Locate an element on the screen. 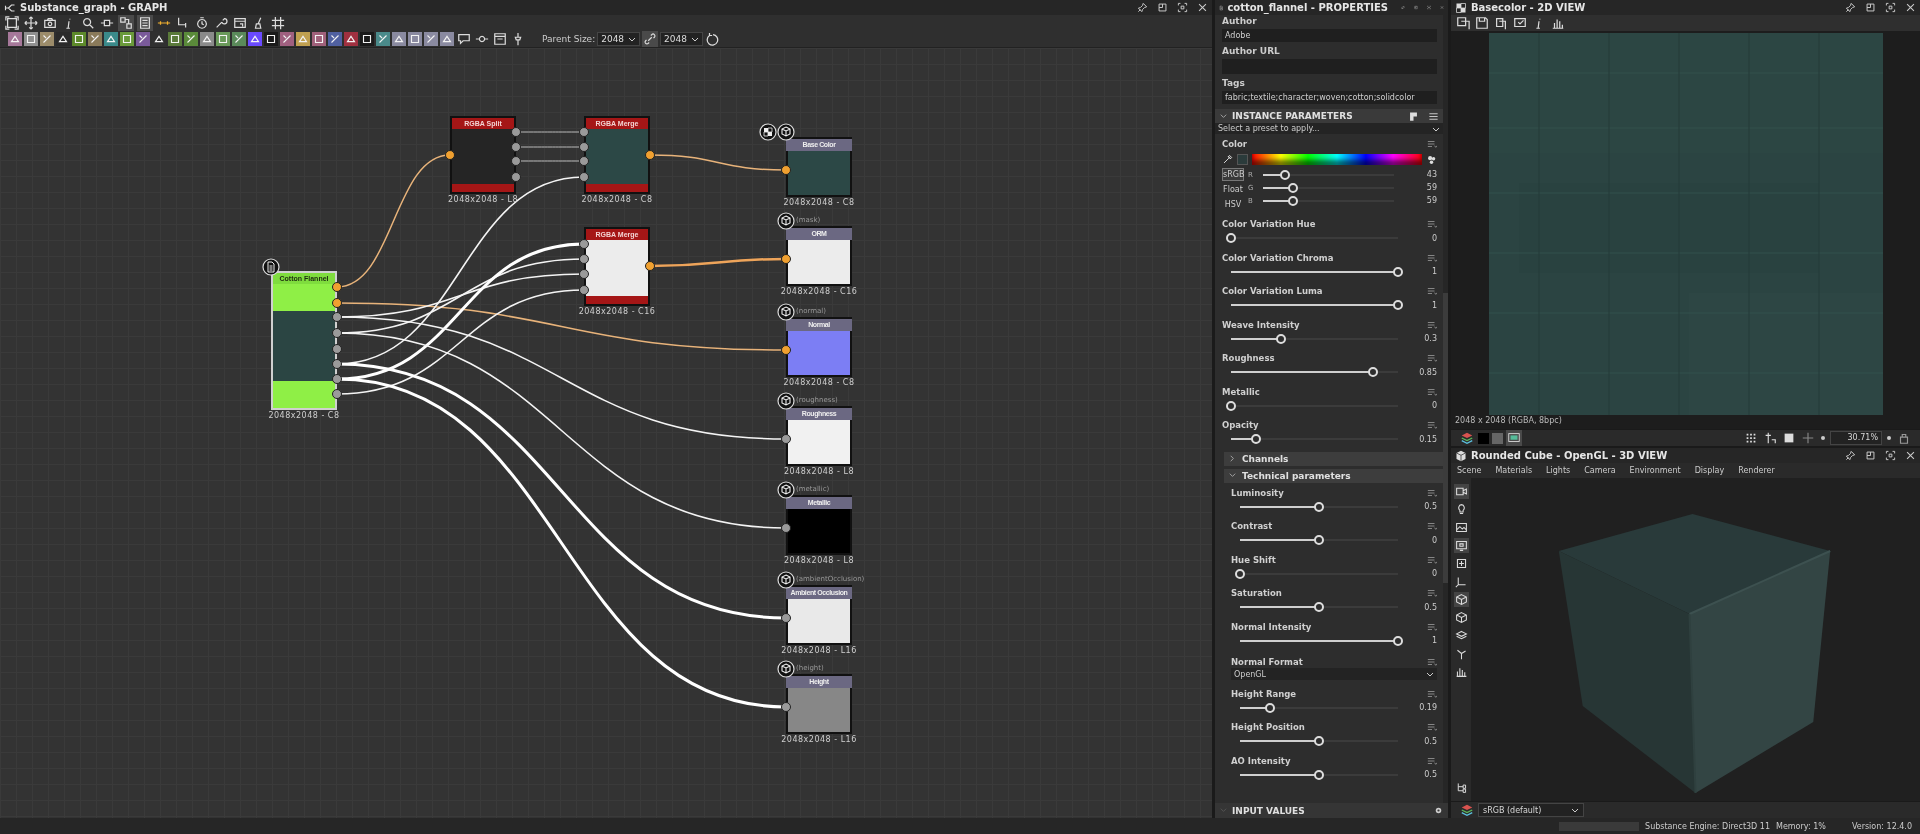 Image resolution: width=1920 pixels, height=834 pixels. format-dropdown: OpenGL is located at coordinates (1334, 674).